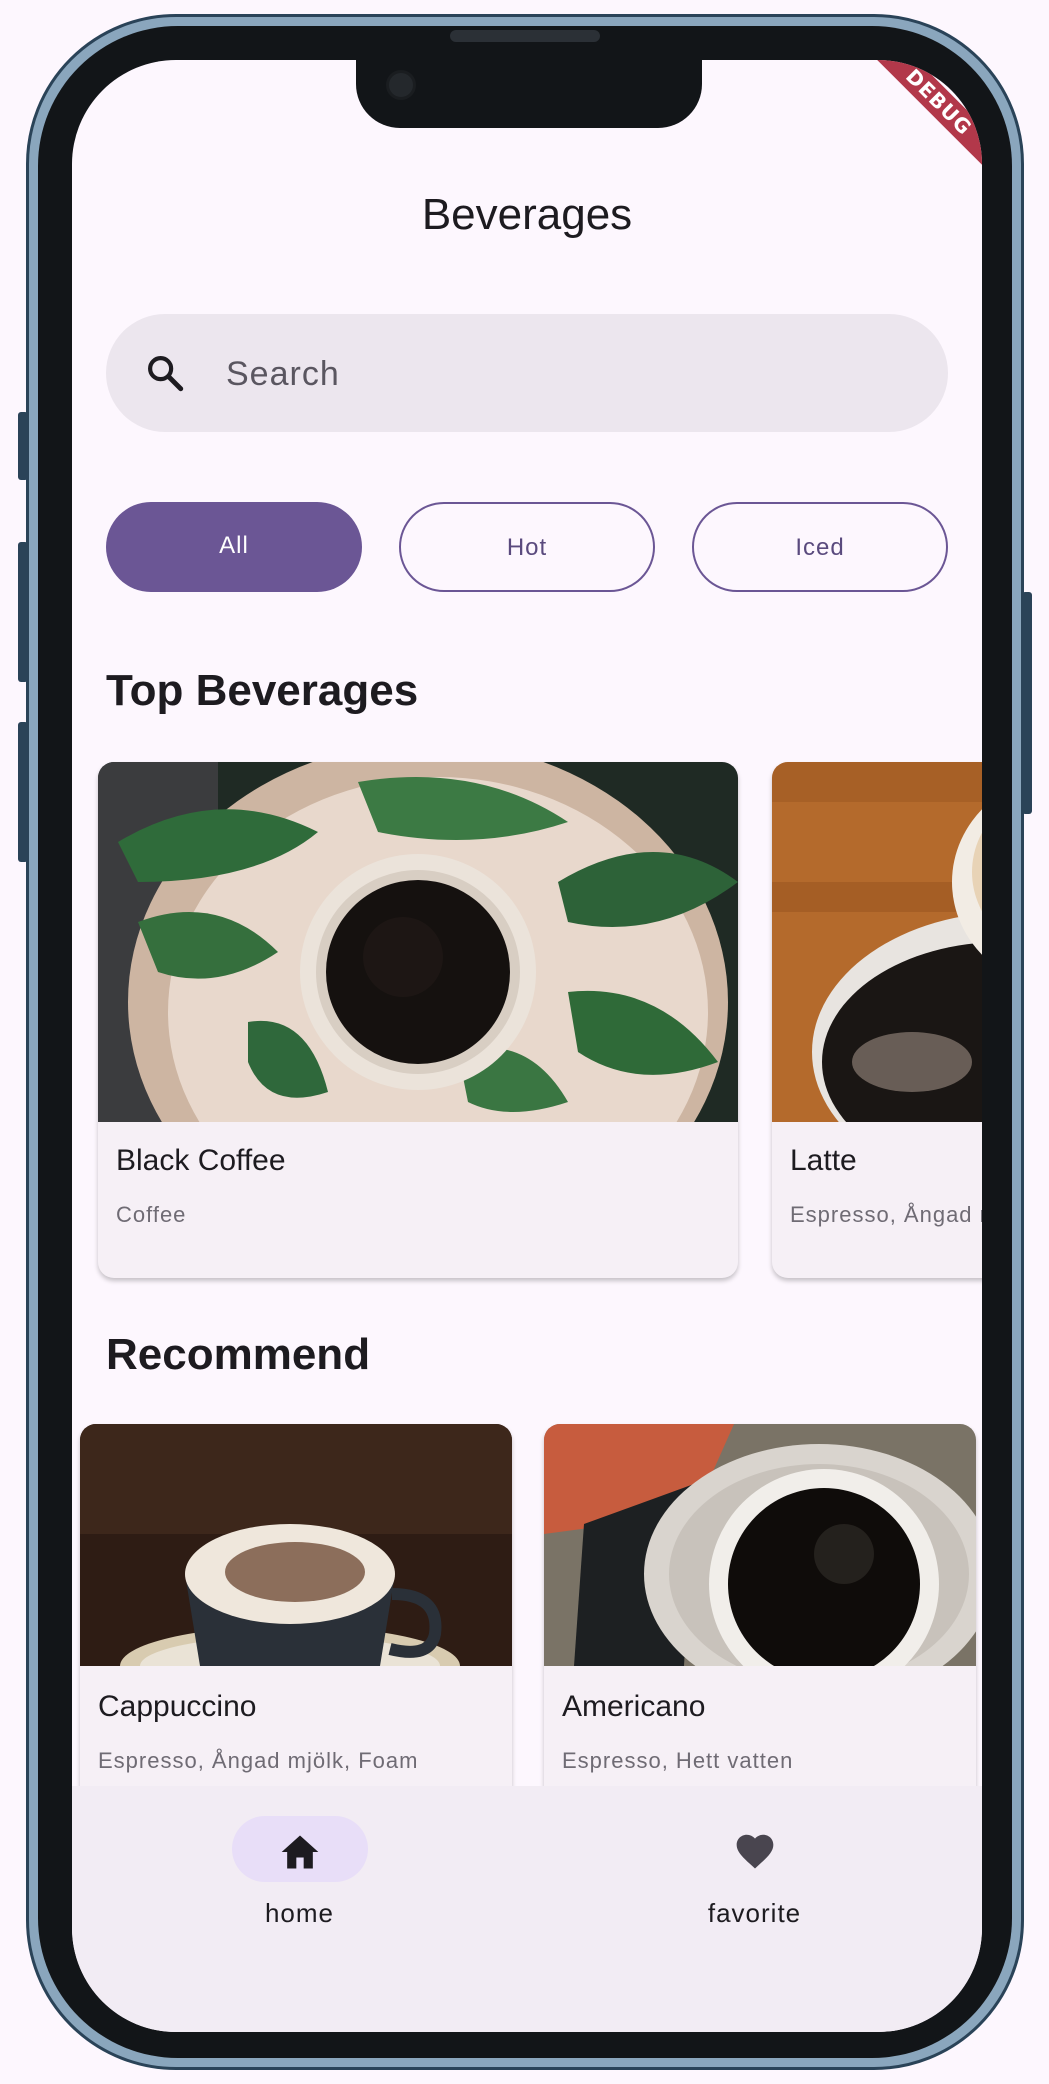  What do you see at coordinates (201, 1160) in the screenshot?
I see `card-title: Black Coffee` at bounding box center [201, 1160].